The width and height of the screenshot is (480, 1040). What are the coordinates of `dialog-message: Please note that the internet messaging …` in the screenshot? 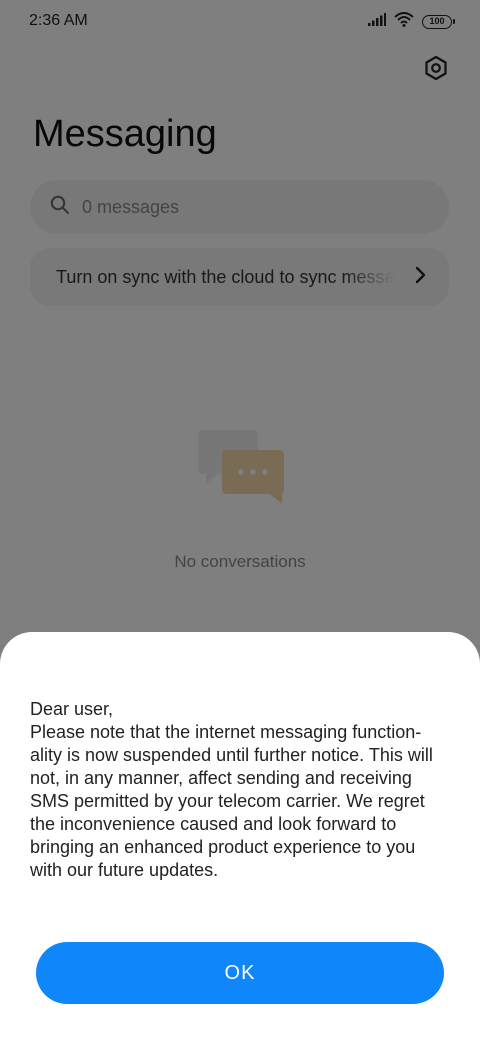 It's located at (231, 801).